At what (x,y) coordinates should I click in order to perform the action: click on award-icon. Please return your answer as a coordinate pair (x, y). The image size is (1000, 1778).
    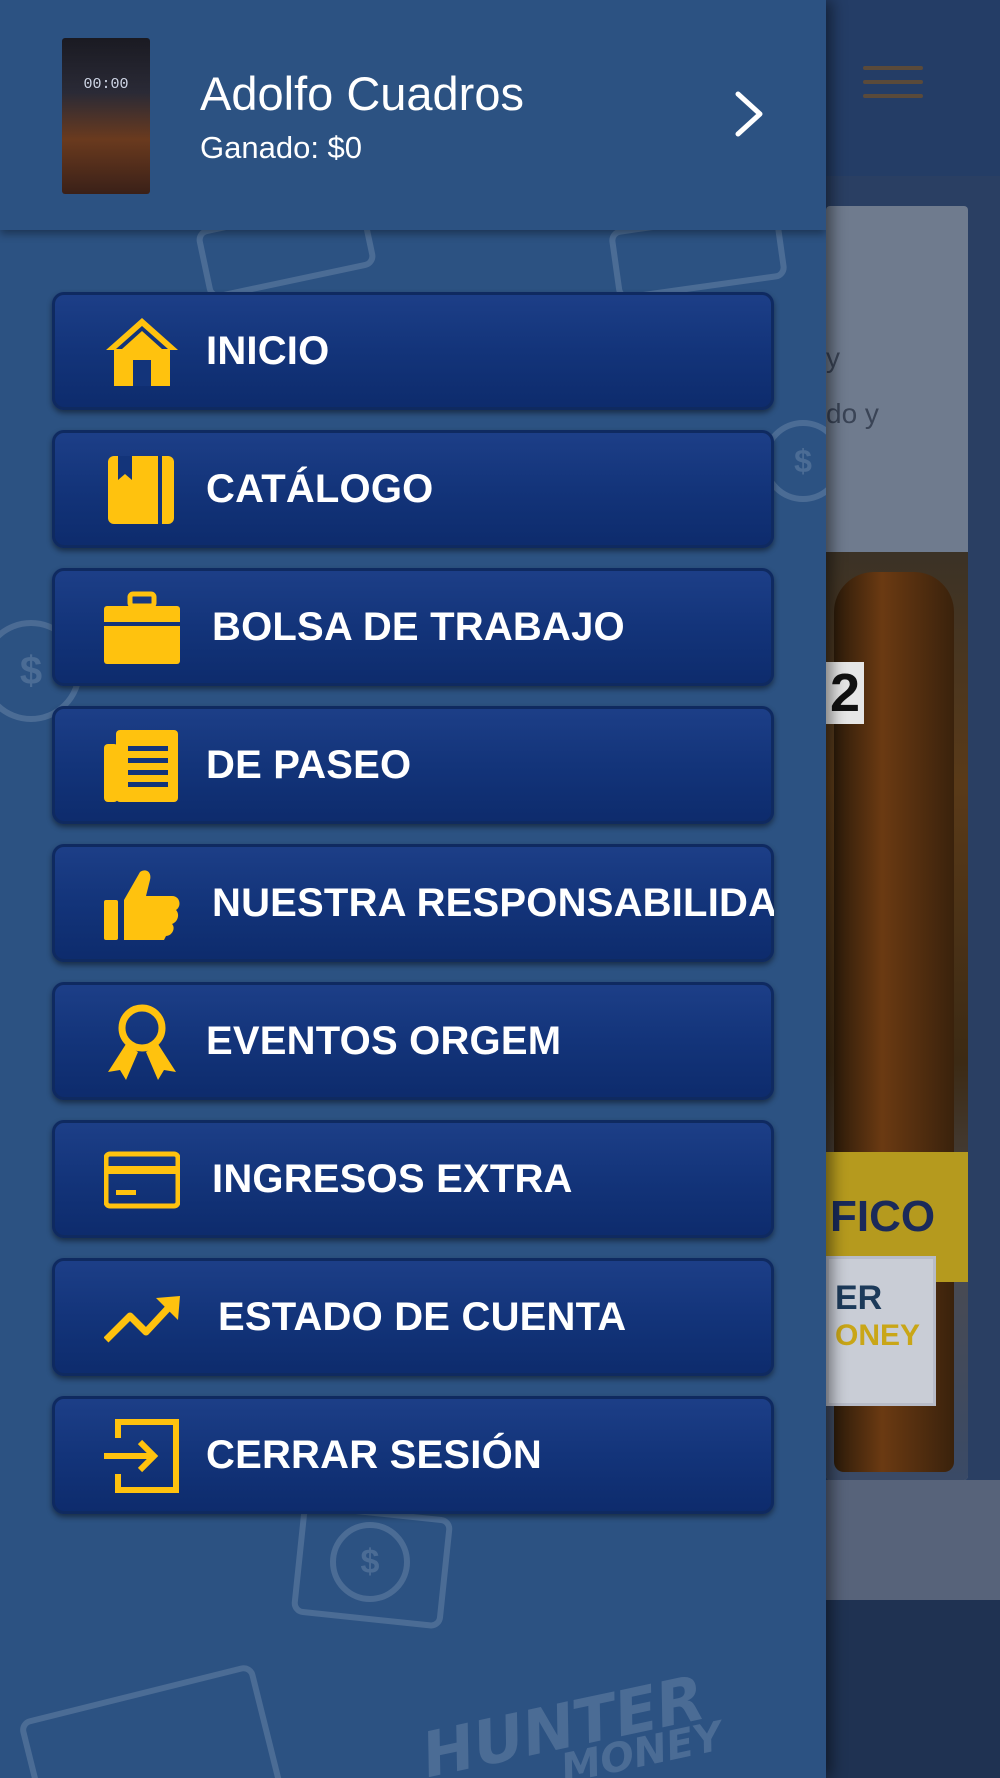
    Looking at the image, I should click on (142, 1042).